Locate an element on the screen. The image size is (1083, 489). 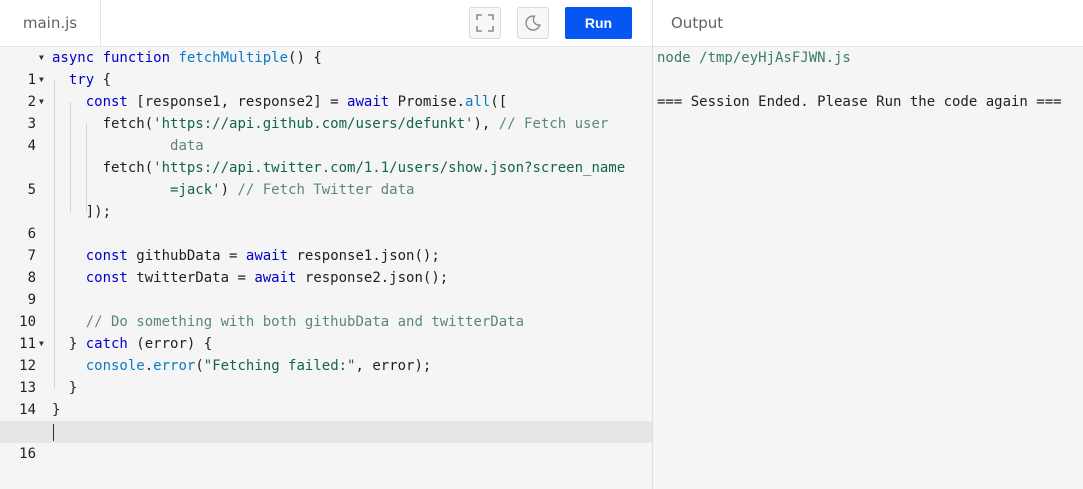
code-line: 7 is located at coordinates (326, 243).